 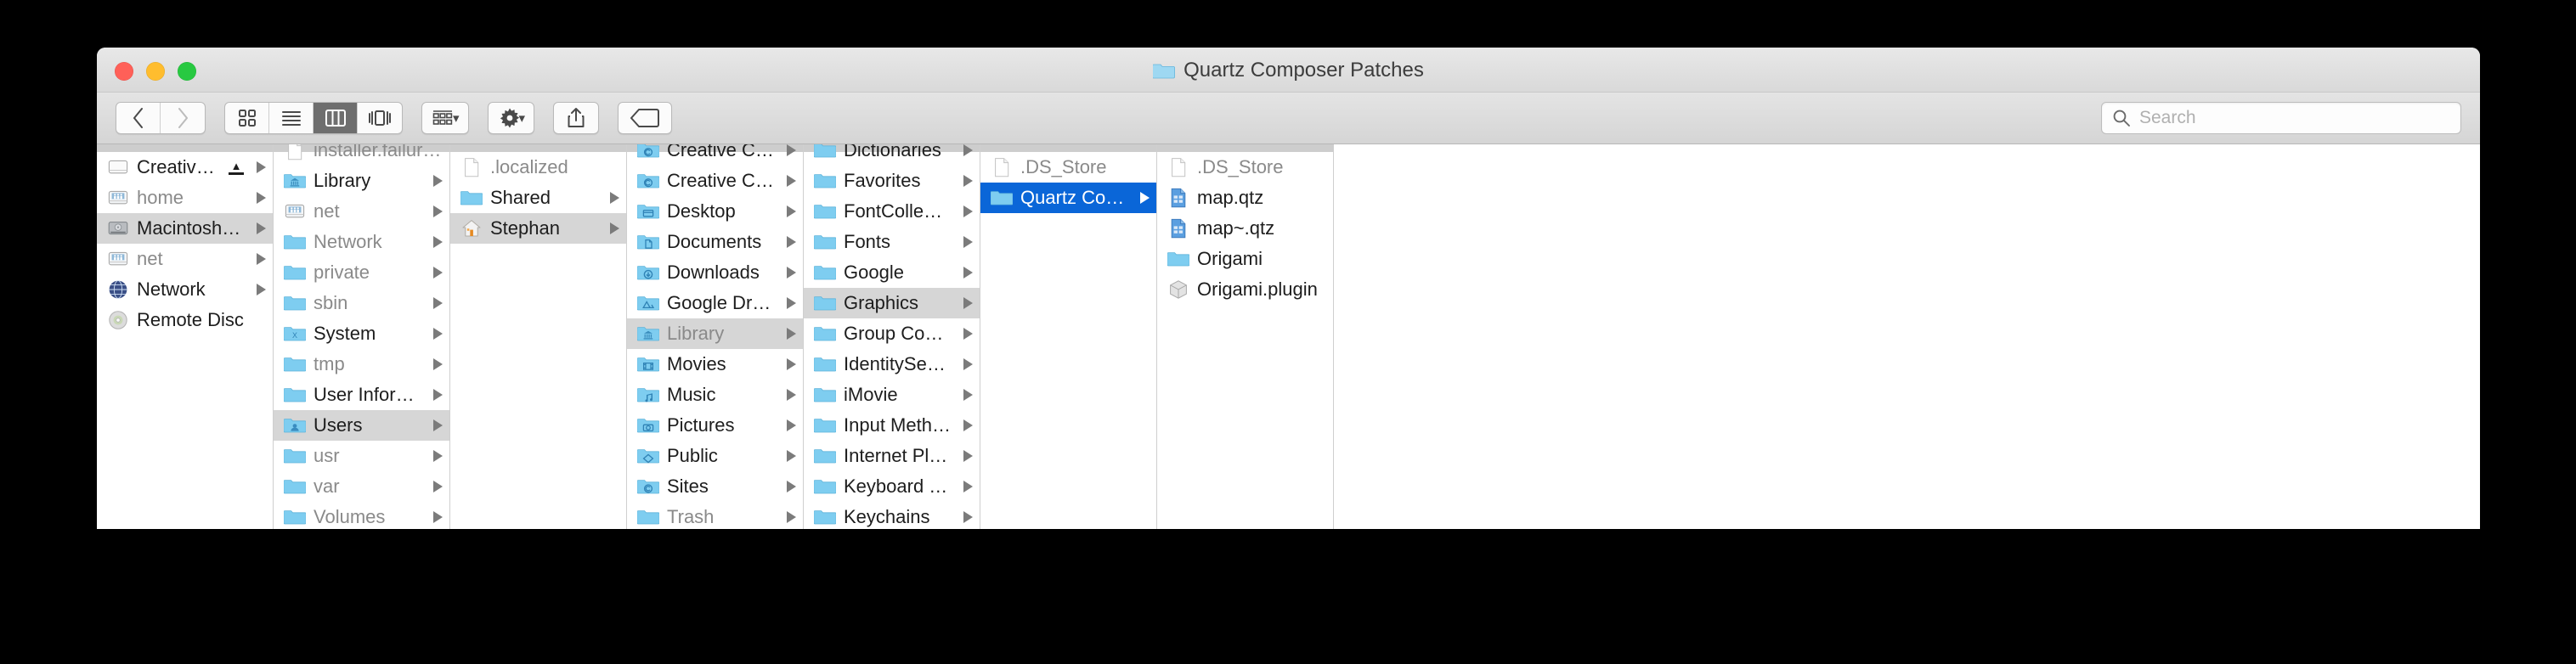 I want to click on list-item: Pictures, so click(x=715, y=425).